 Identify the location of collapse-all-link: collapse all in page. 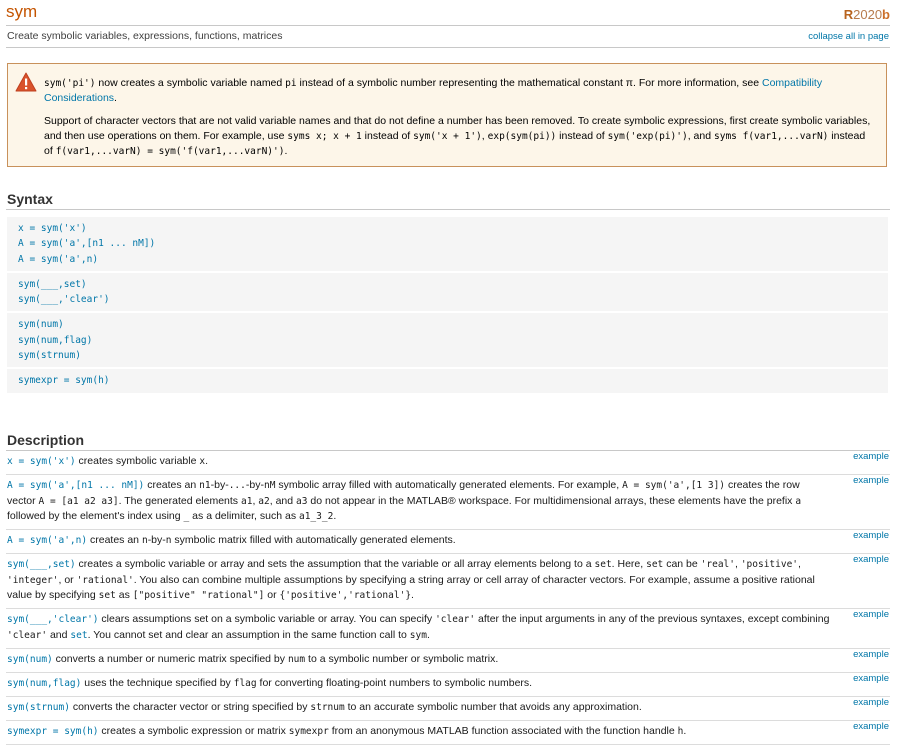
(848, 36).